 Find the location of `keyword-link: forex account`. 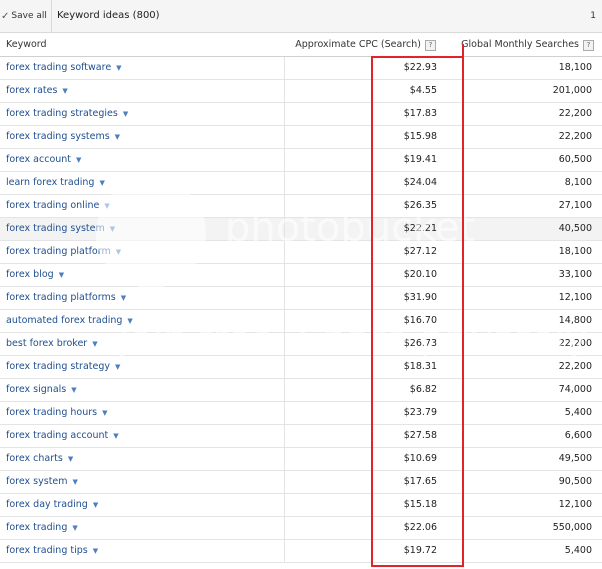

keyword-link: forex account is located at coordinates (38, 159).